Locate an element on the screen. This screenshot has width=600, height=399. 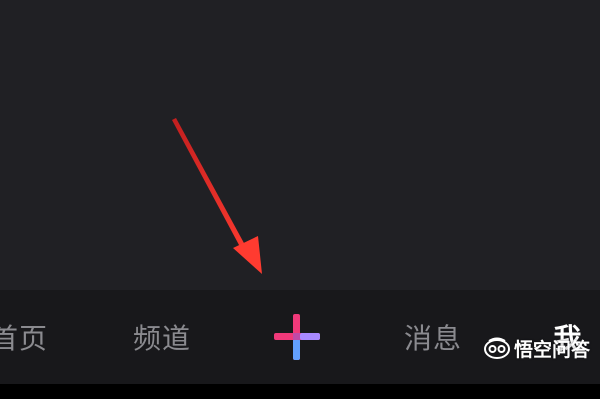
tab-channels-label: 频道 is located at coordinates (161, 338).